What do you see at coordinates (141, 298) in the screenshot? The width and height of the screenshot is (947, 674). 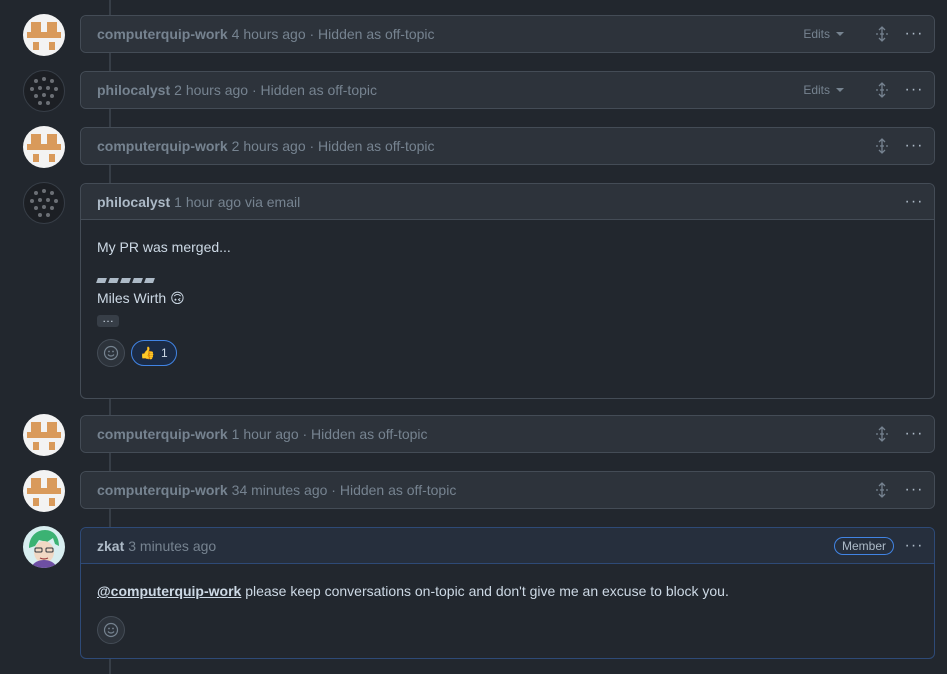 I see `signature-name: Miles Wirth 🙃` at bounding box center [141, 298].